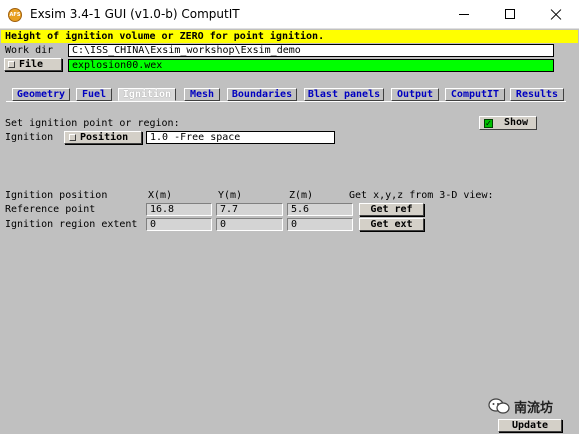 Image resolution: width=579 pixels, height=434 pixels. I want to click on watermark-text: 南流坊, so click(534, 408).